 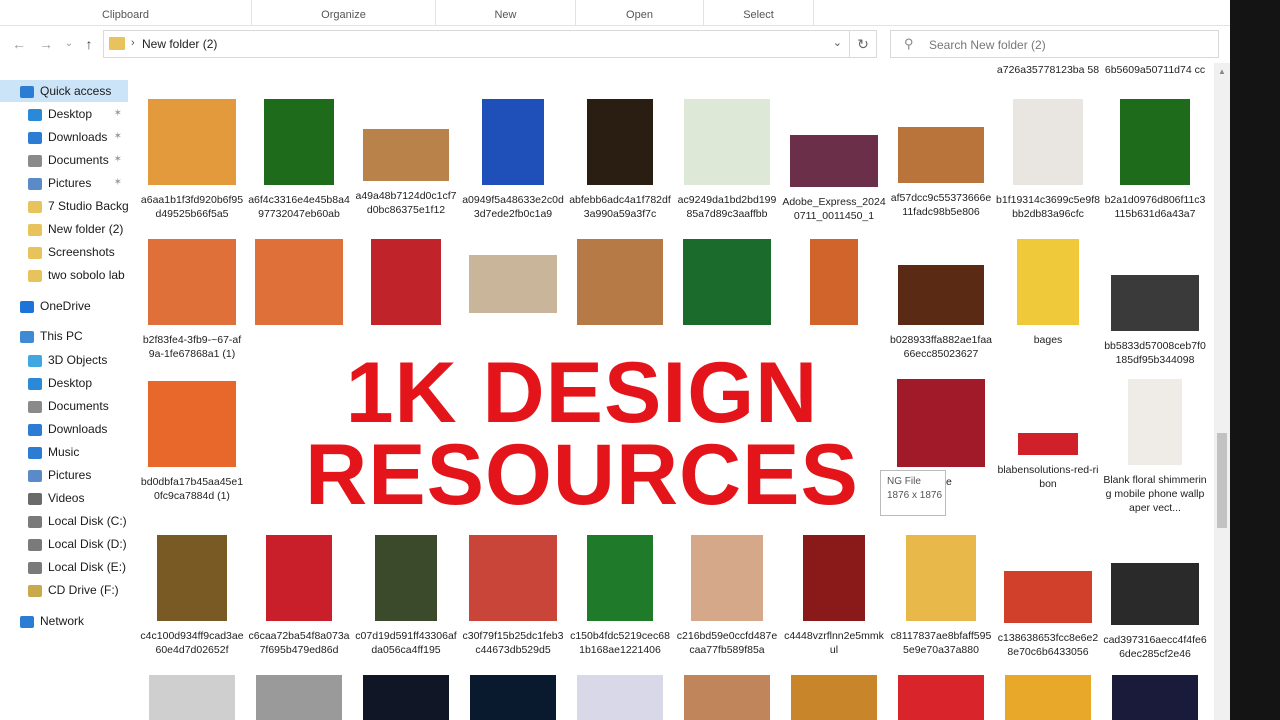 What do you see at coordinates (941, 173) in the screenshot?
I see `file-tile: af57dcc9c55373666e11fadc98b5e806` at bounding box center [941, 173].